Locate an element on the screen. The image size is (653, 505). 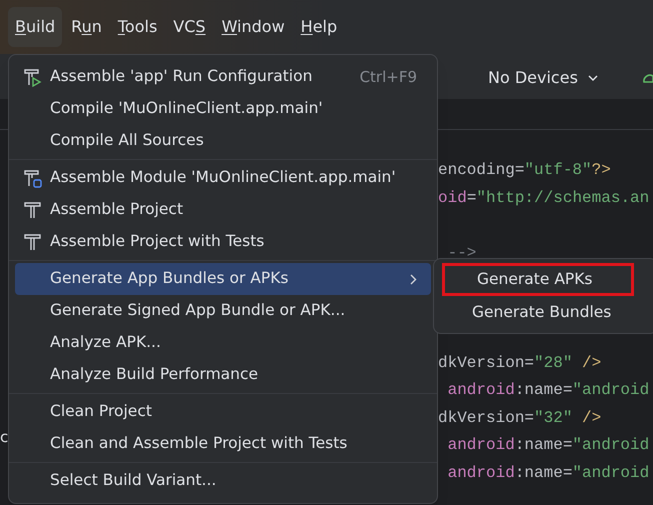
submenu-item: Generate Bundles is located at coordinates (536, 312).